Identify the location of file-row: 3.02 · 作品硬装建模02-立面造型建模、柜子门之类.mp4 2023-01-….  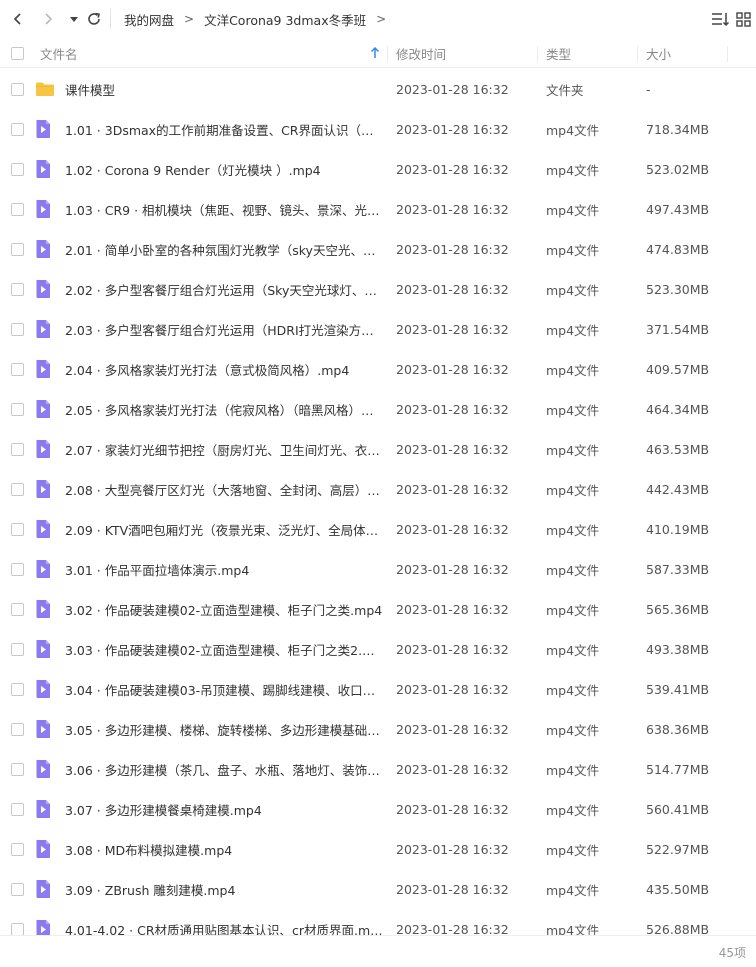
(378, 609).